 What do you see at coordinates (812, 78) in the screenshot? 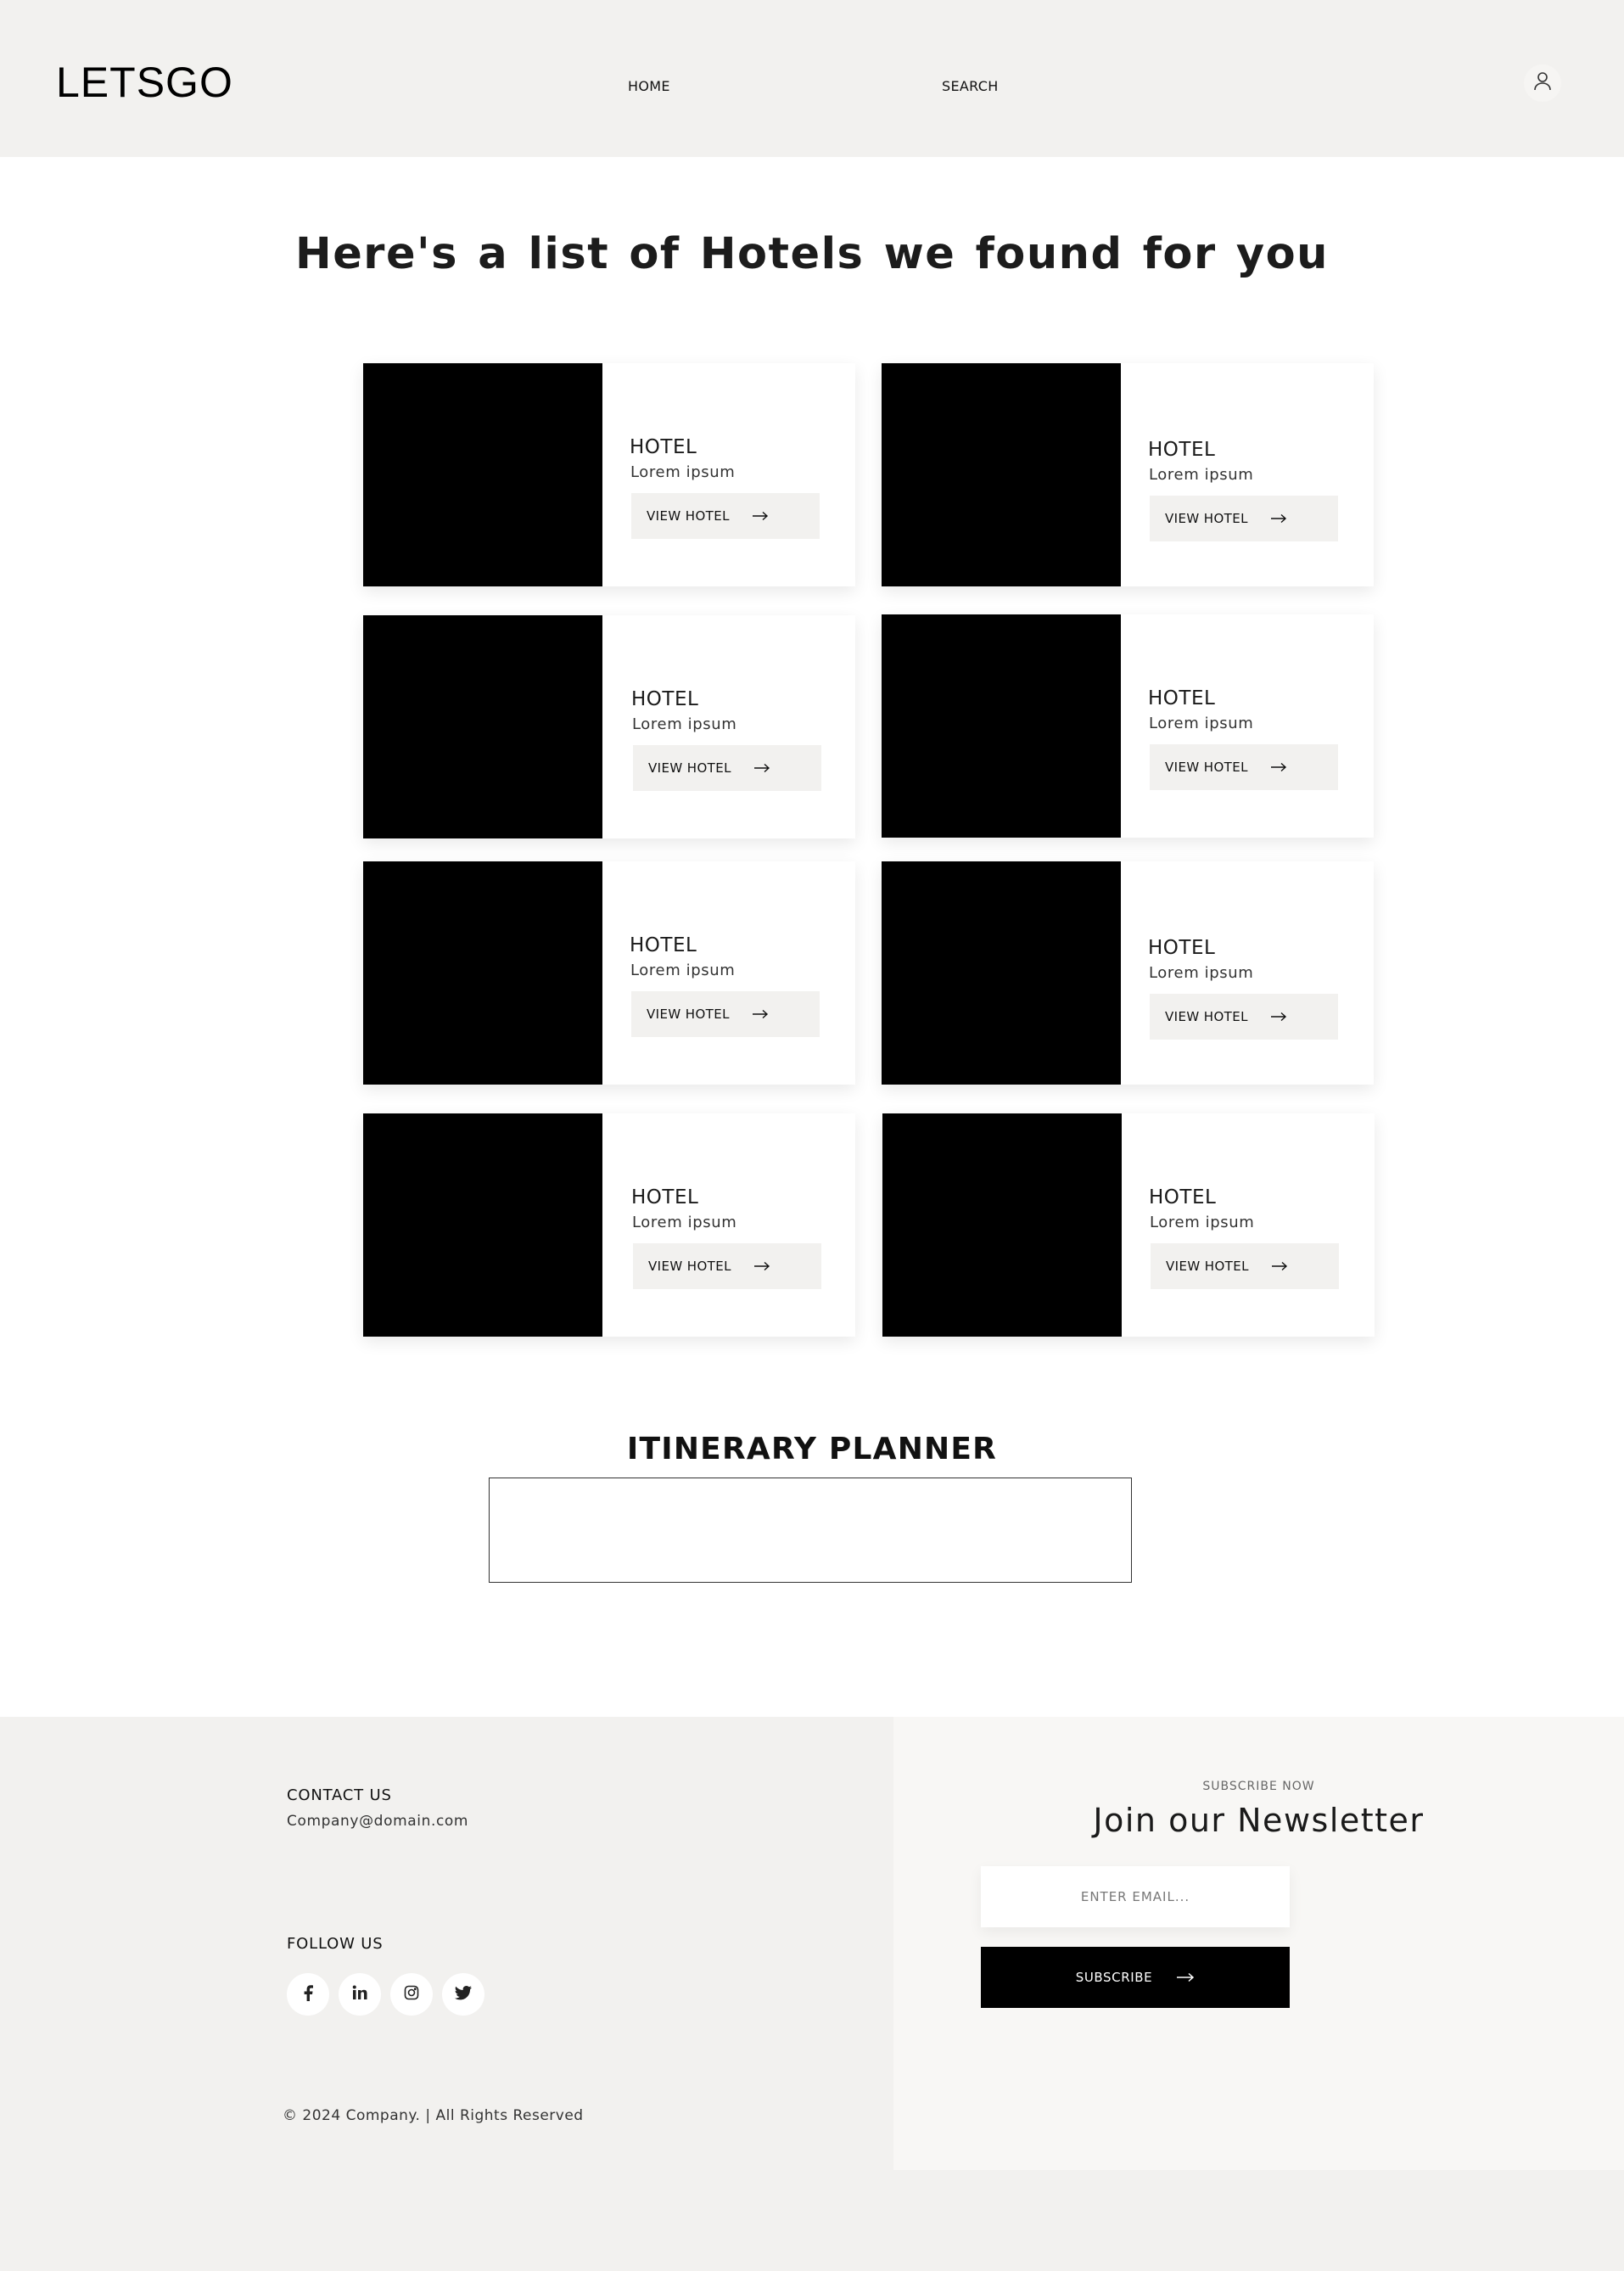
I see `site-header: LETSGO HOME SEARCH` at bounding box center [812, 78].